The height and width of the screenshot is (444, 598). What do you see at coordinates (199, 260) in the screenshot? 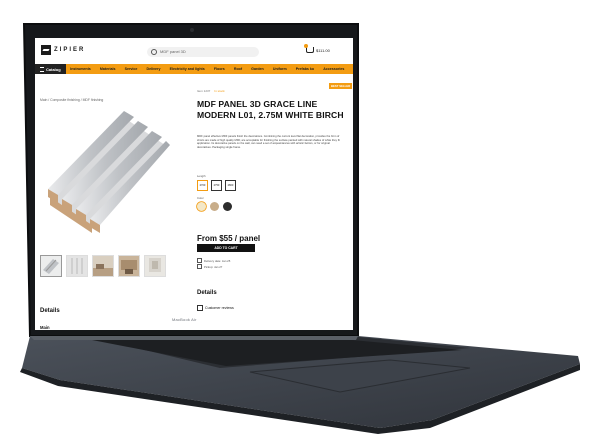
I see `calendar-icon` at bounding box center [199, 260].